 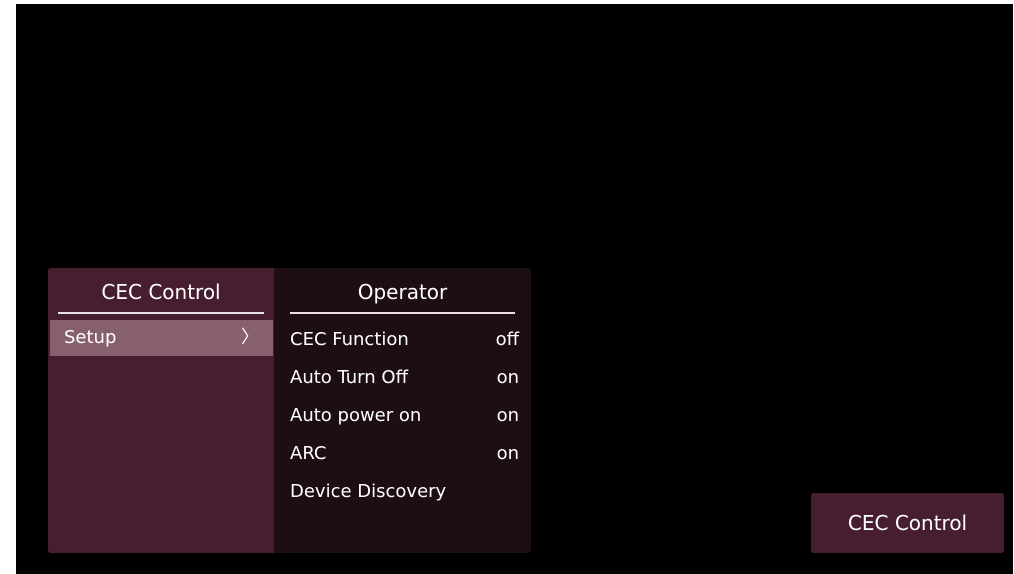 I want to click on option-arc: ARC on, so click(x=404, y=454).